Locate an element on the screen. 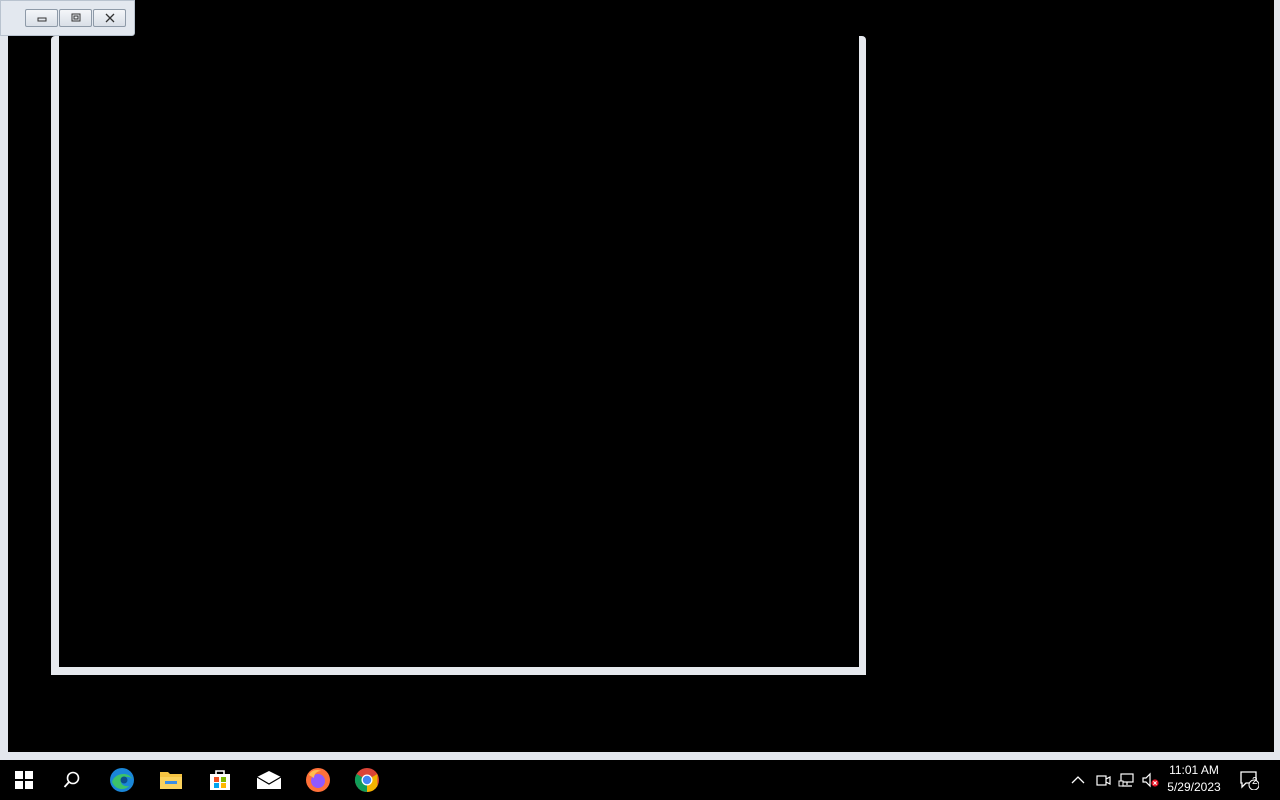  search-button is located at coordinates (72, 780).